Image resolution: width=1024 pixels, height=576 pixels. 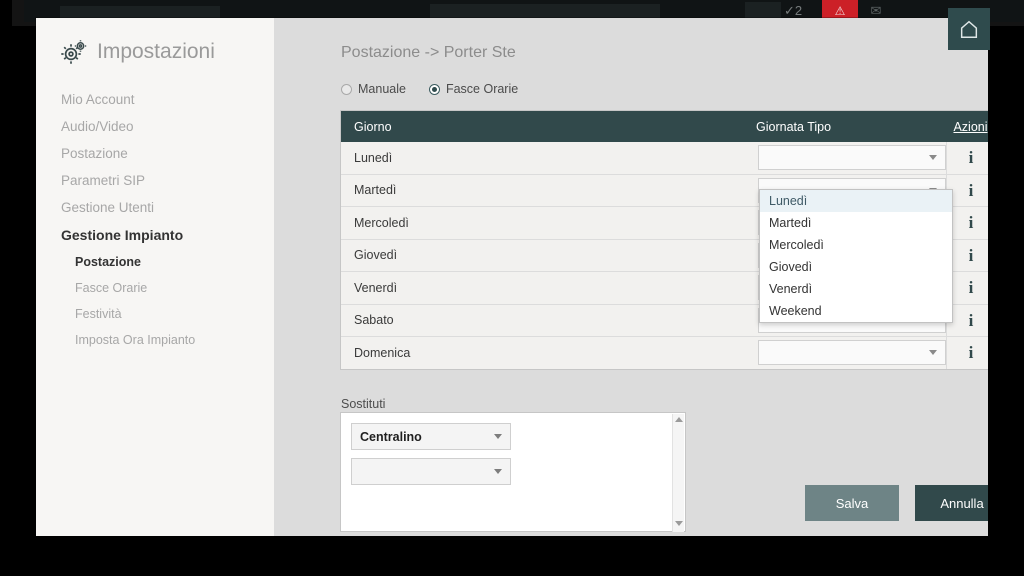 I want to click on cell-day: Sabato, so click(x=374, y=320).